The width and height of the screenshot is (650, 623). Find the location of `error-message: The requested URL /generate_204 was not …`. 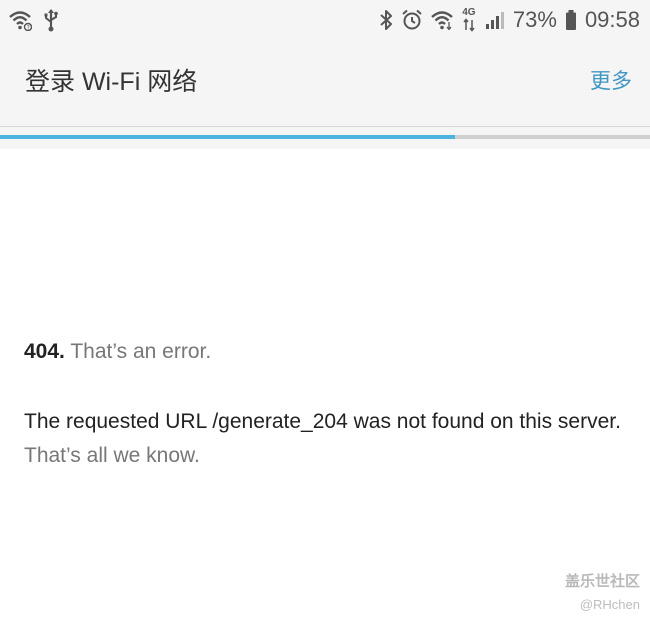

error-message: The requested URL /generate_204 was not … is located at coordinates (324, 439).